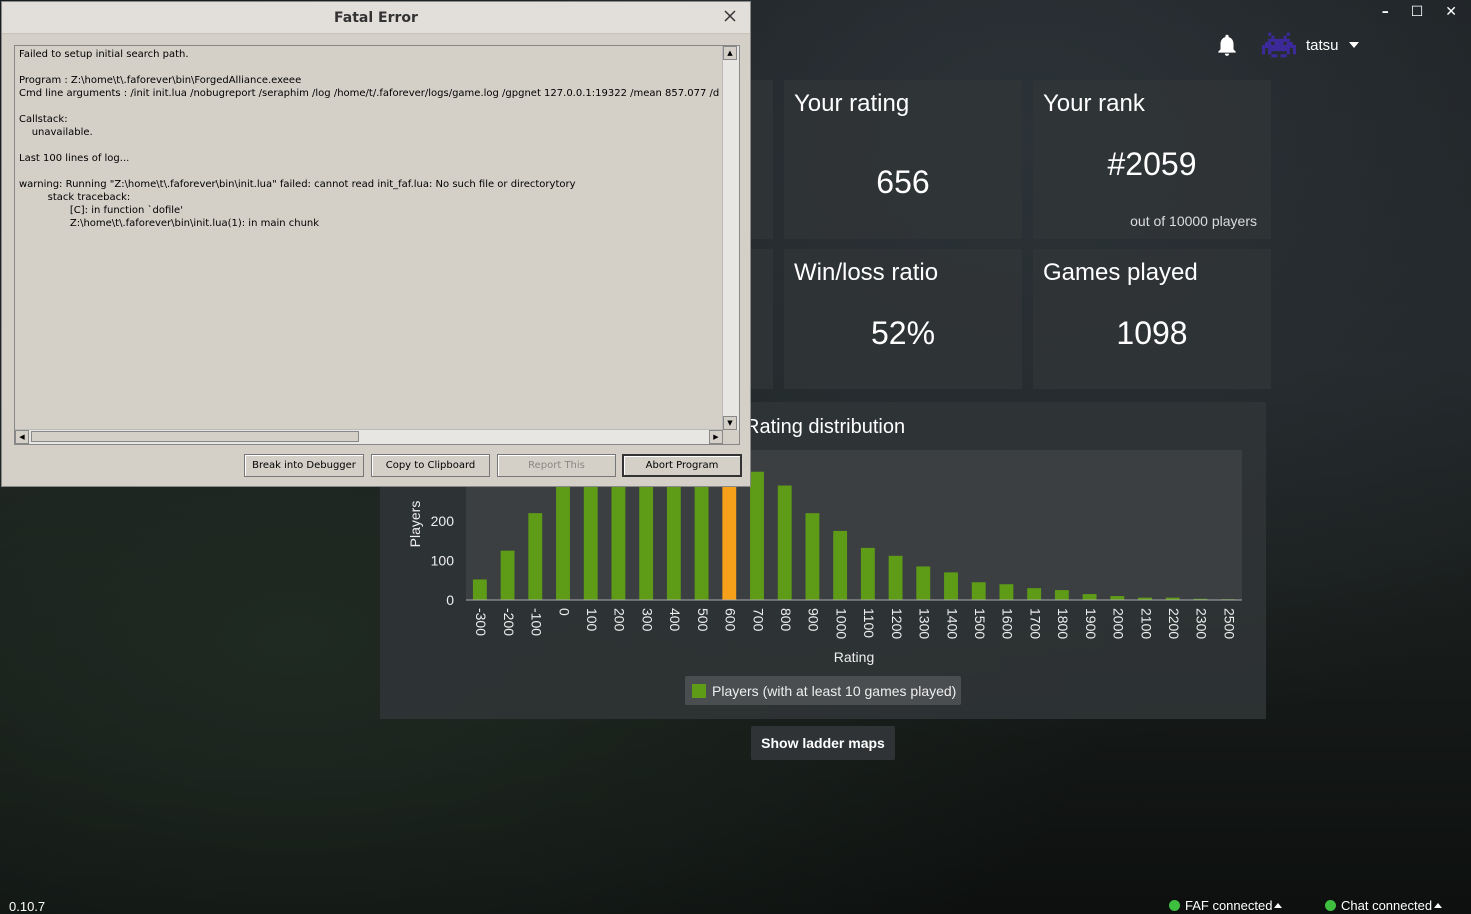  I want to click on scroll-up-arrow-icon: ▲, so click(730, 53).